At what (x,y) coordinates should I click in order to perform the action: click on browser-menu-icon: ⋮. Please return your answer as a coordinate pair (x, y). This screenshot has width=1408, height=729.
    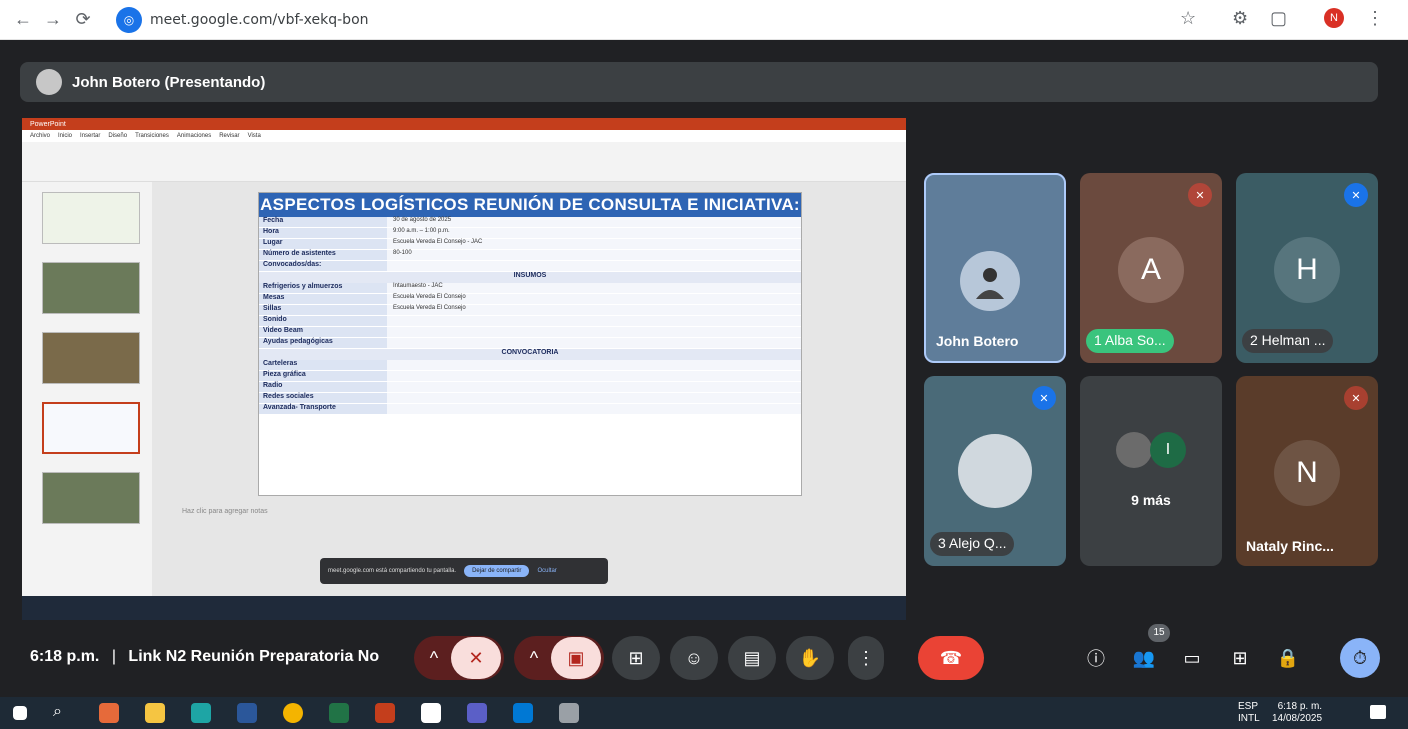
    Looking at the image, I should click on (1375, 18).